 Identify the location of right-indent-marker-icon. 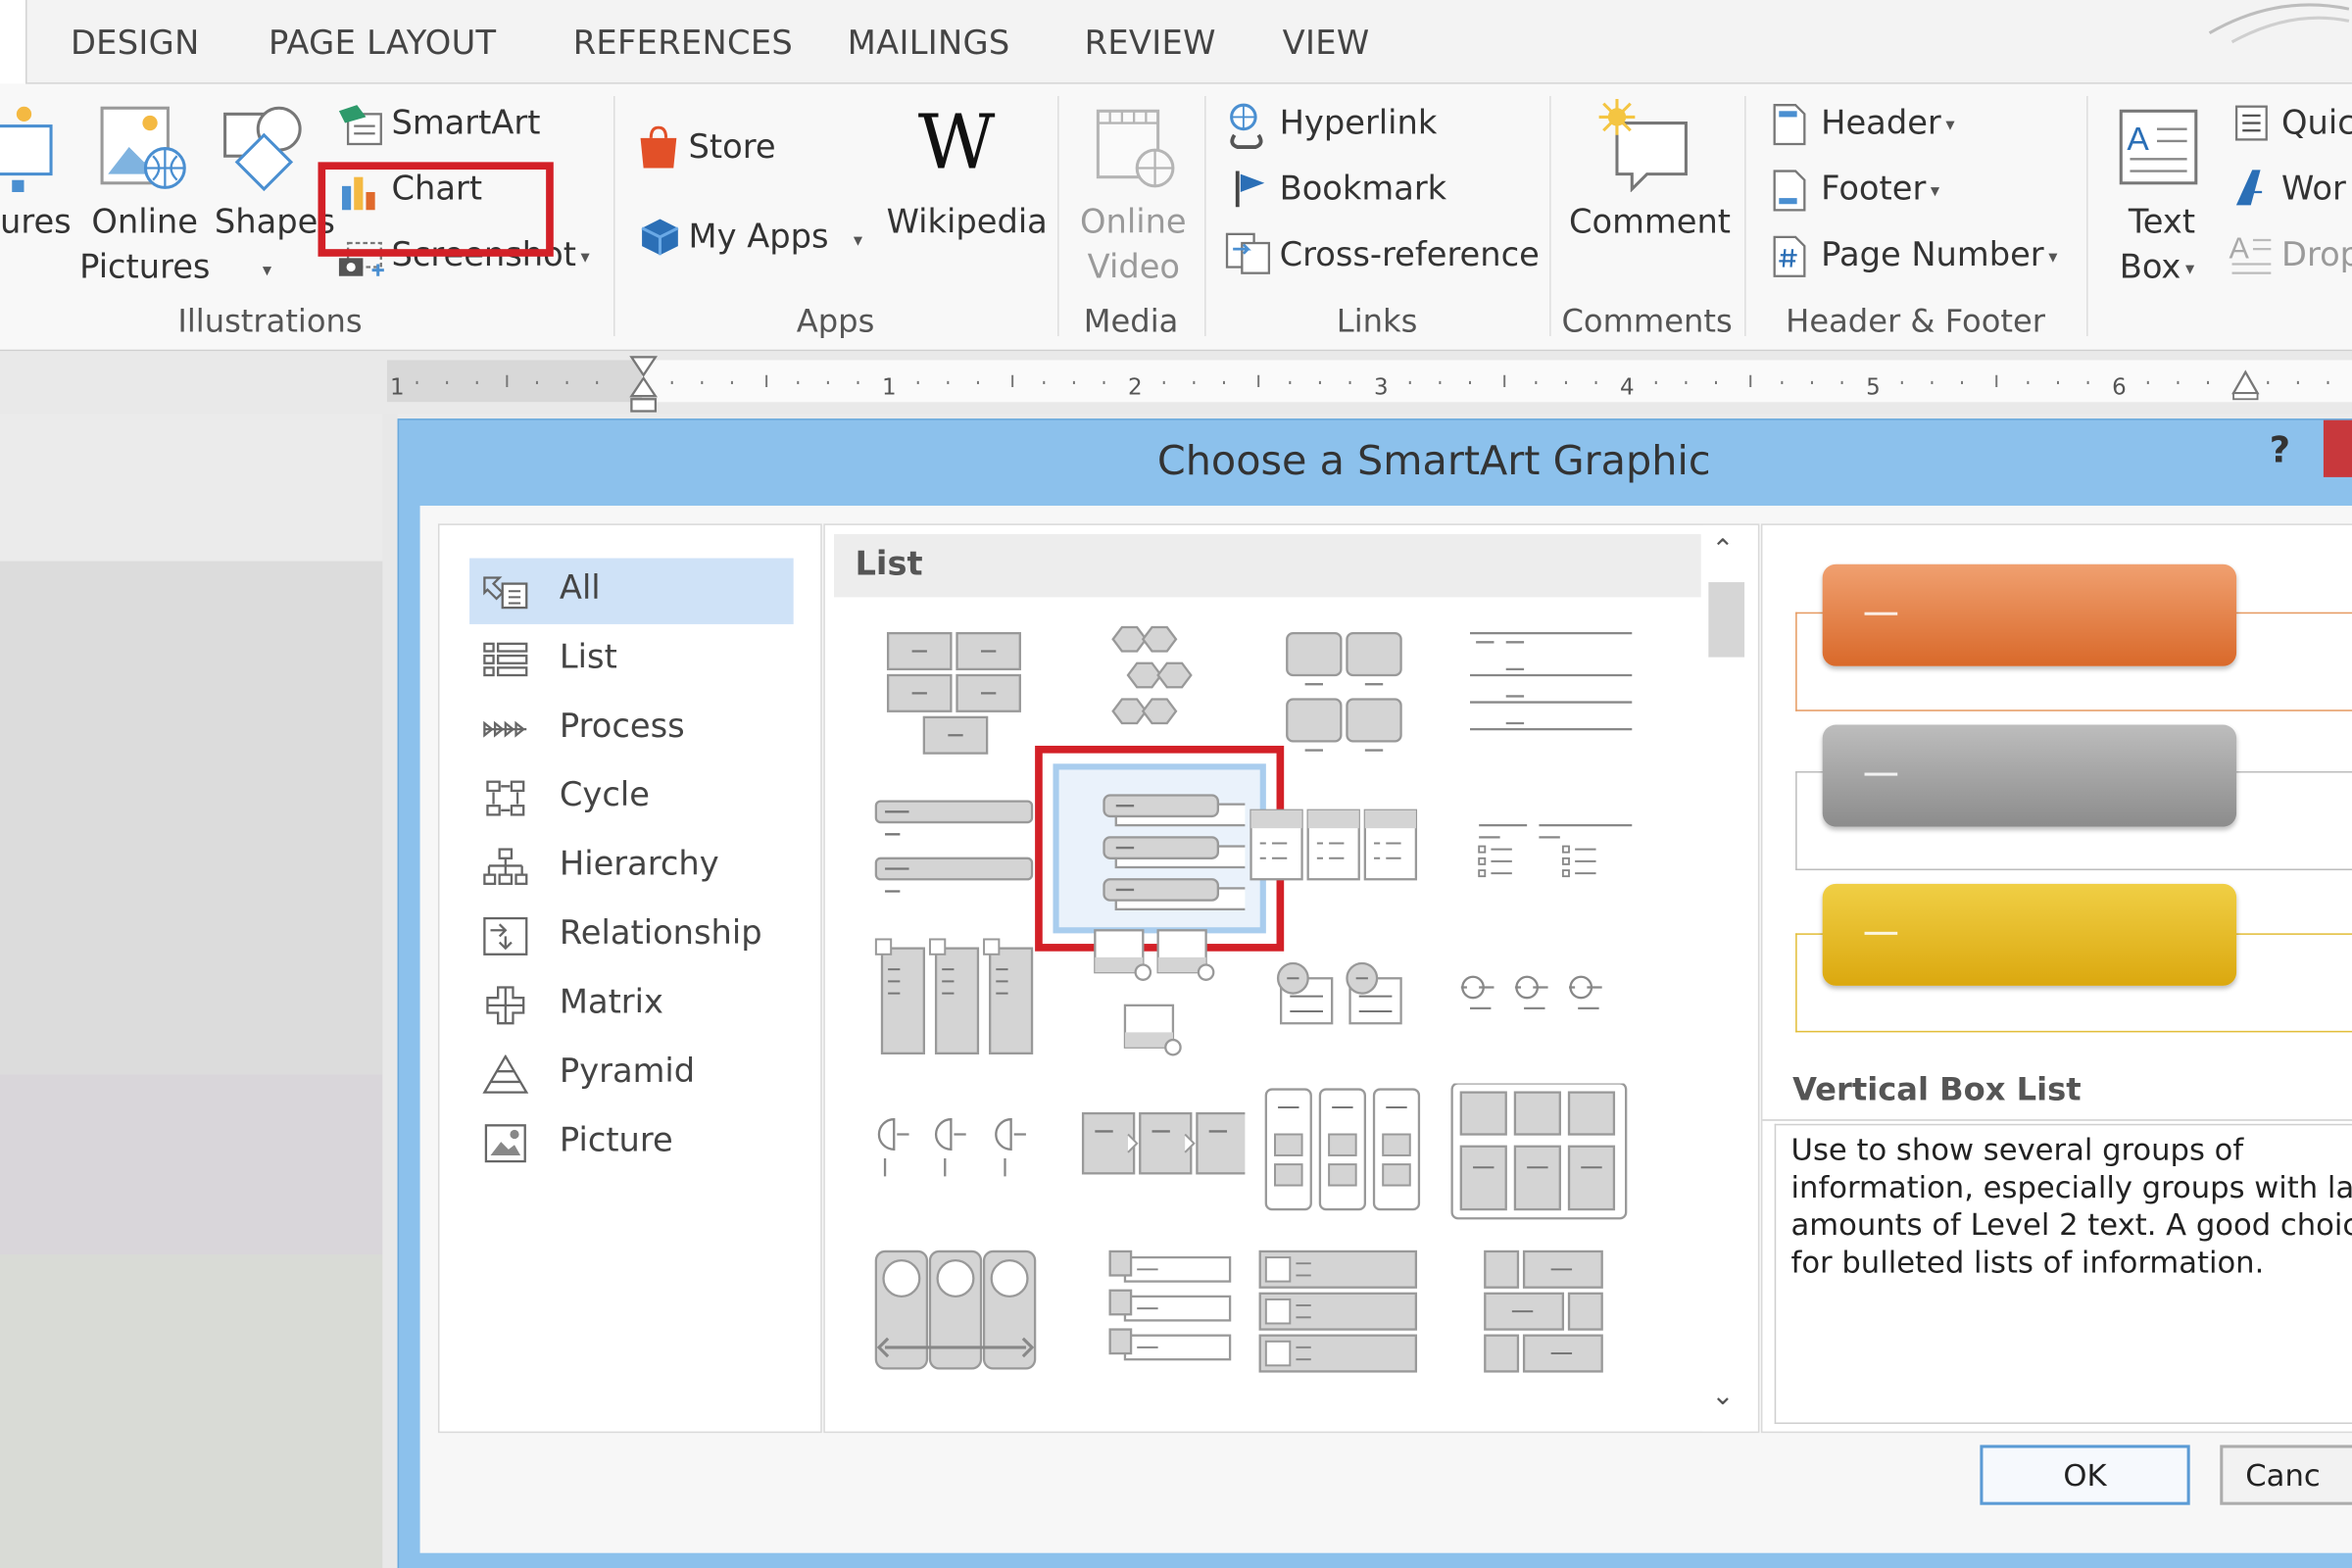
(2245, 386).